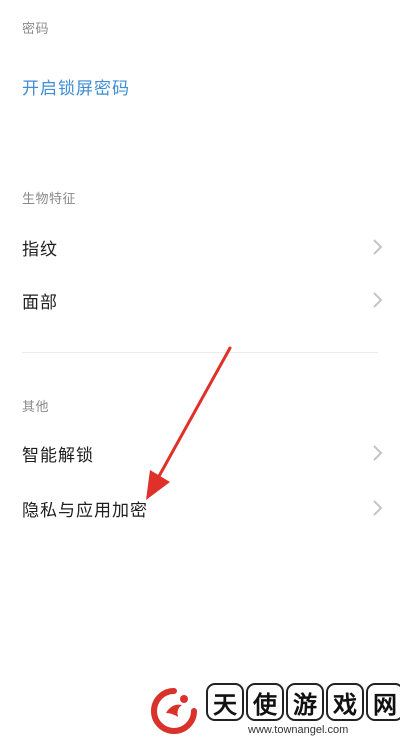 The image size is (400, 742). I want to click on password-section-header: 密码, so click(36, 29).